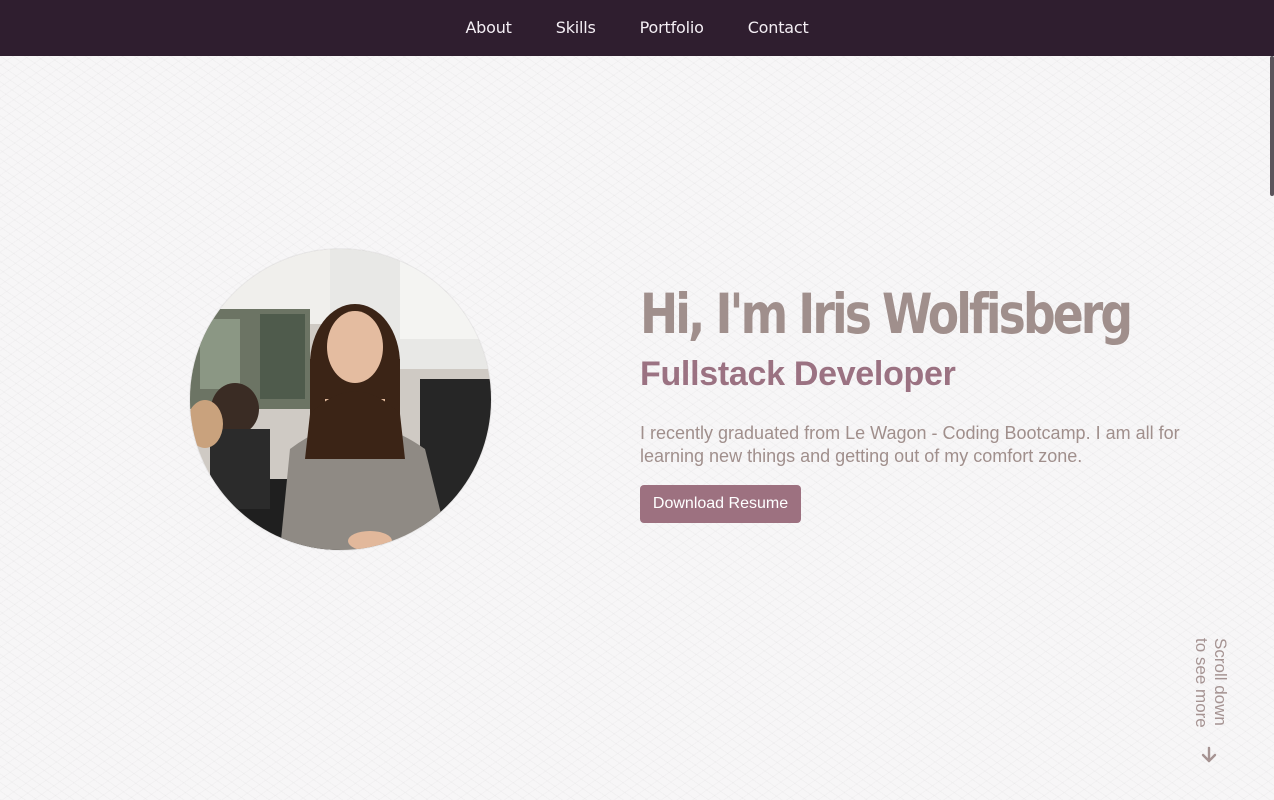  What do you see at coordinates (720, 504) in the screenshot?
I see `download-resume-button: Download Resume` at bounding box center [720, 504].